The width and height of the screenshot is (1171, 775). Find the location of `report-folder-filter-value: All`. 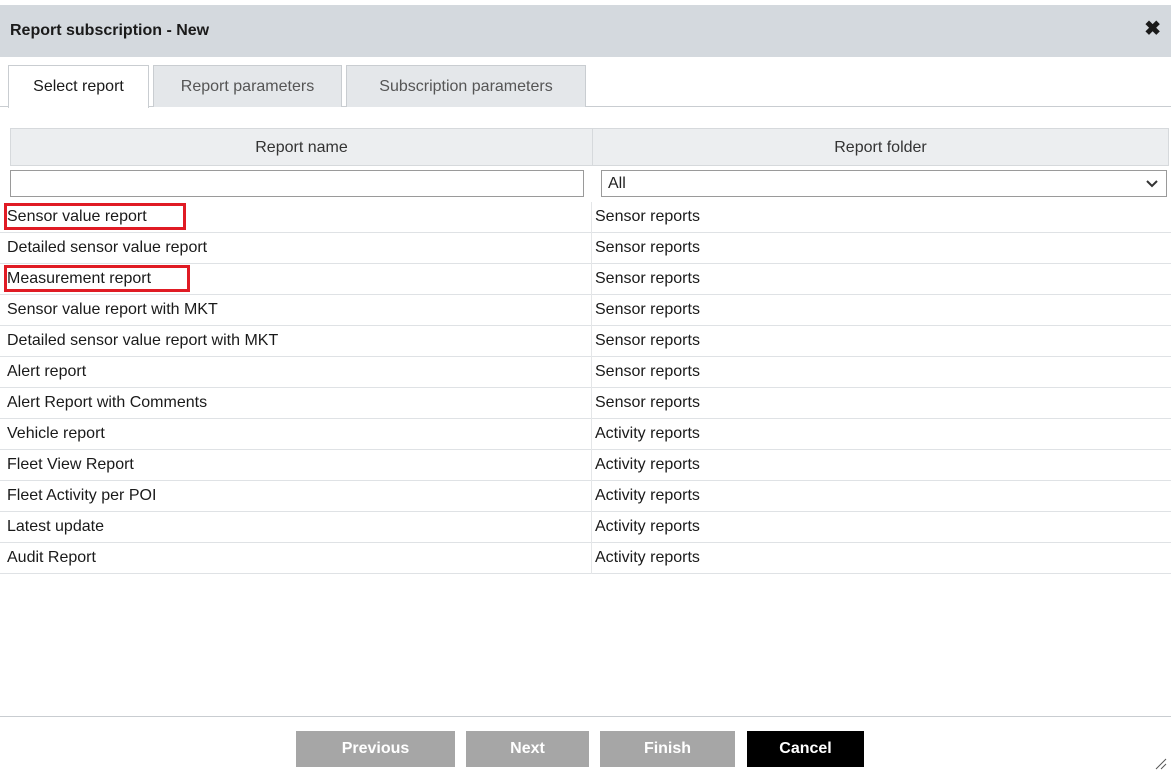

report-folder-filter-value: All is located at coordinates (617, 183).